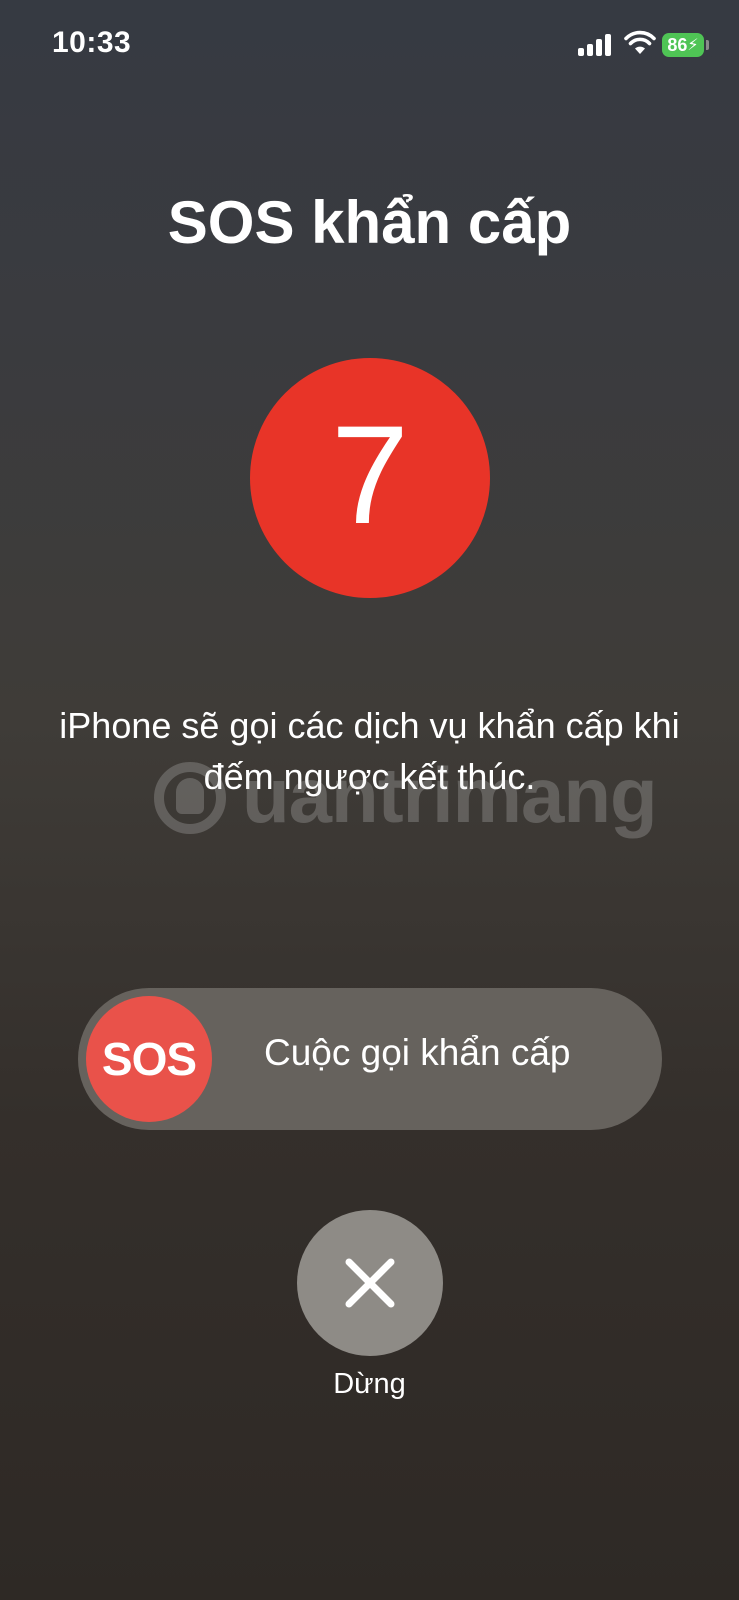 The height and width of the screenshot is (1600, 739). What do you see at coordinates (596, 45) in the screenshot?
I see `cellular-signal-icon` at bounding box center [596, 45].